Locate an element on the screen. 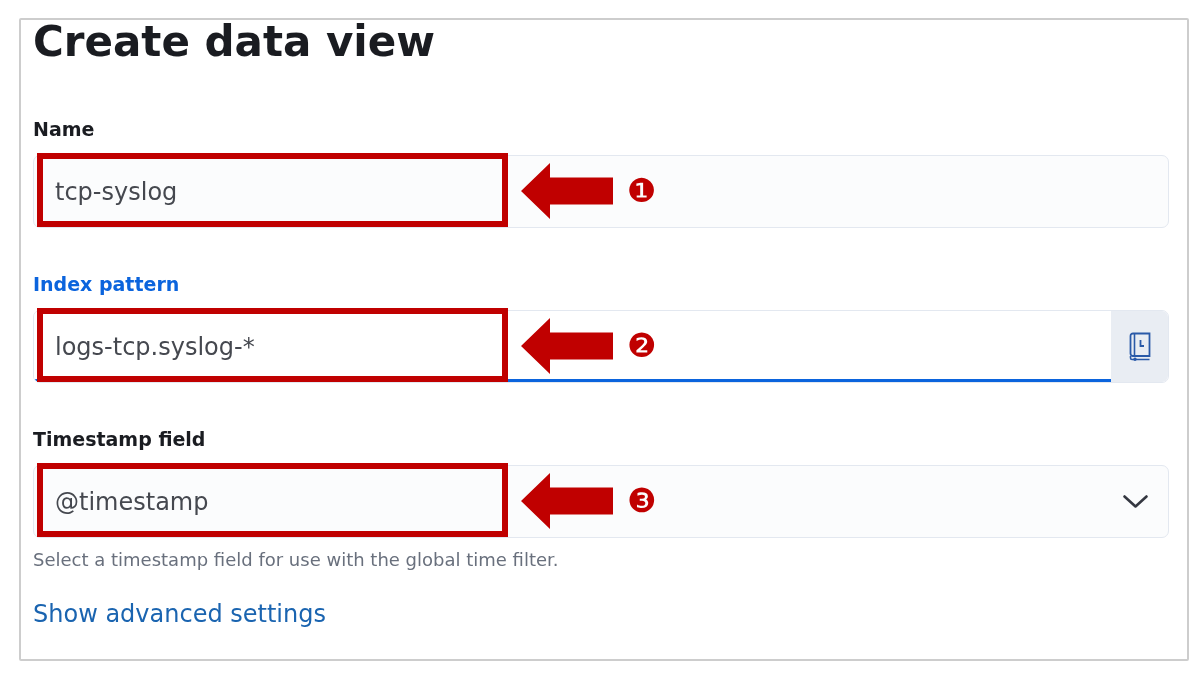  page-title: Create data view is located at coordinates (234, 42).